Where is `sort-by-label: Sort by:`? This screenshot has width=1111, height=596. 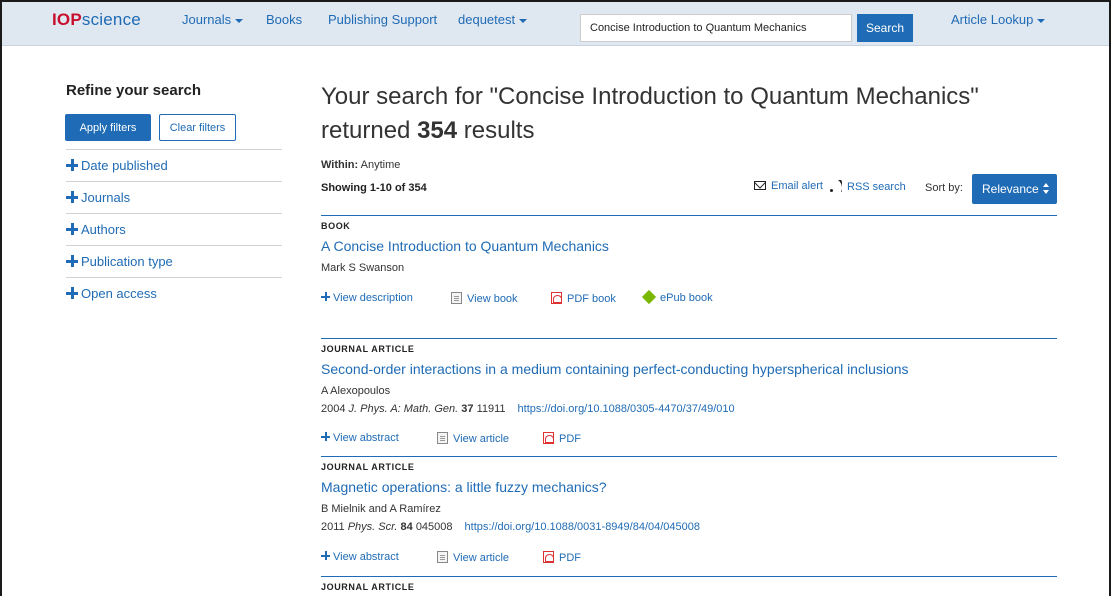
sort-by-label: Sort by: is located at coordinates (944, 188).